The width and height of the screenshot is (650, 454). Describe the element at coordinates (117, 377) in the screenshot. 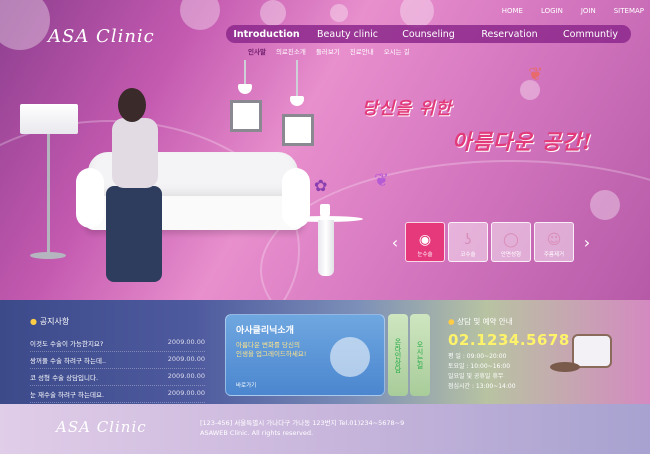

I see `notice-row: 코 성형 수술 상담입니다. 2009.00.00` at that location.